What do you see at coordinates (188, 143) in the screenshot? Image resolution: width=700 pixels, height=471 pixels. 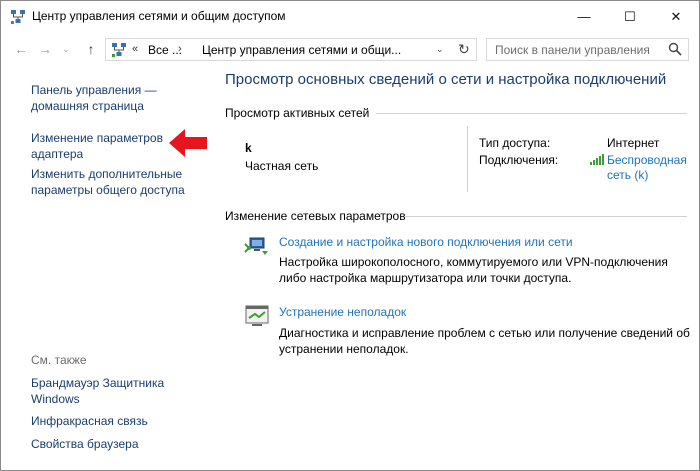 I see `red-pointer-arrow-icon` at bounding box center [188, 143].